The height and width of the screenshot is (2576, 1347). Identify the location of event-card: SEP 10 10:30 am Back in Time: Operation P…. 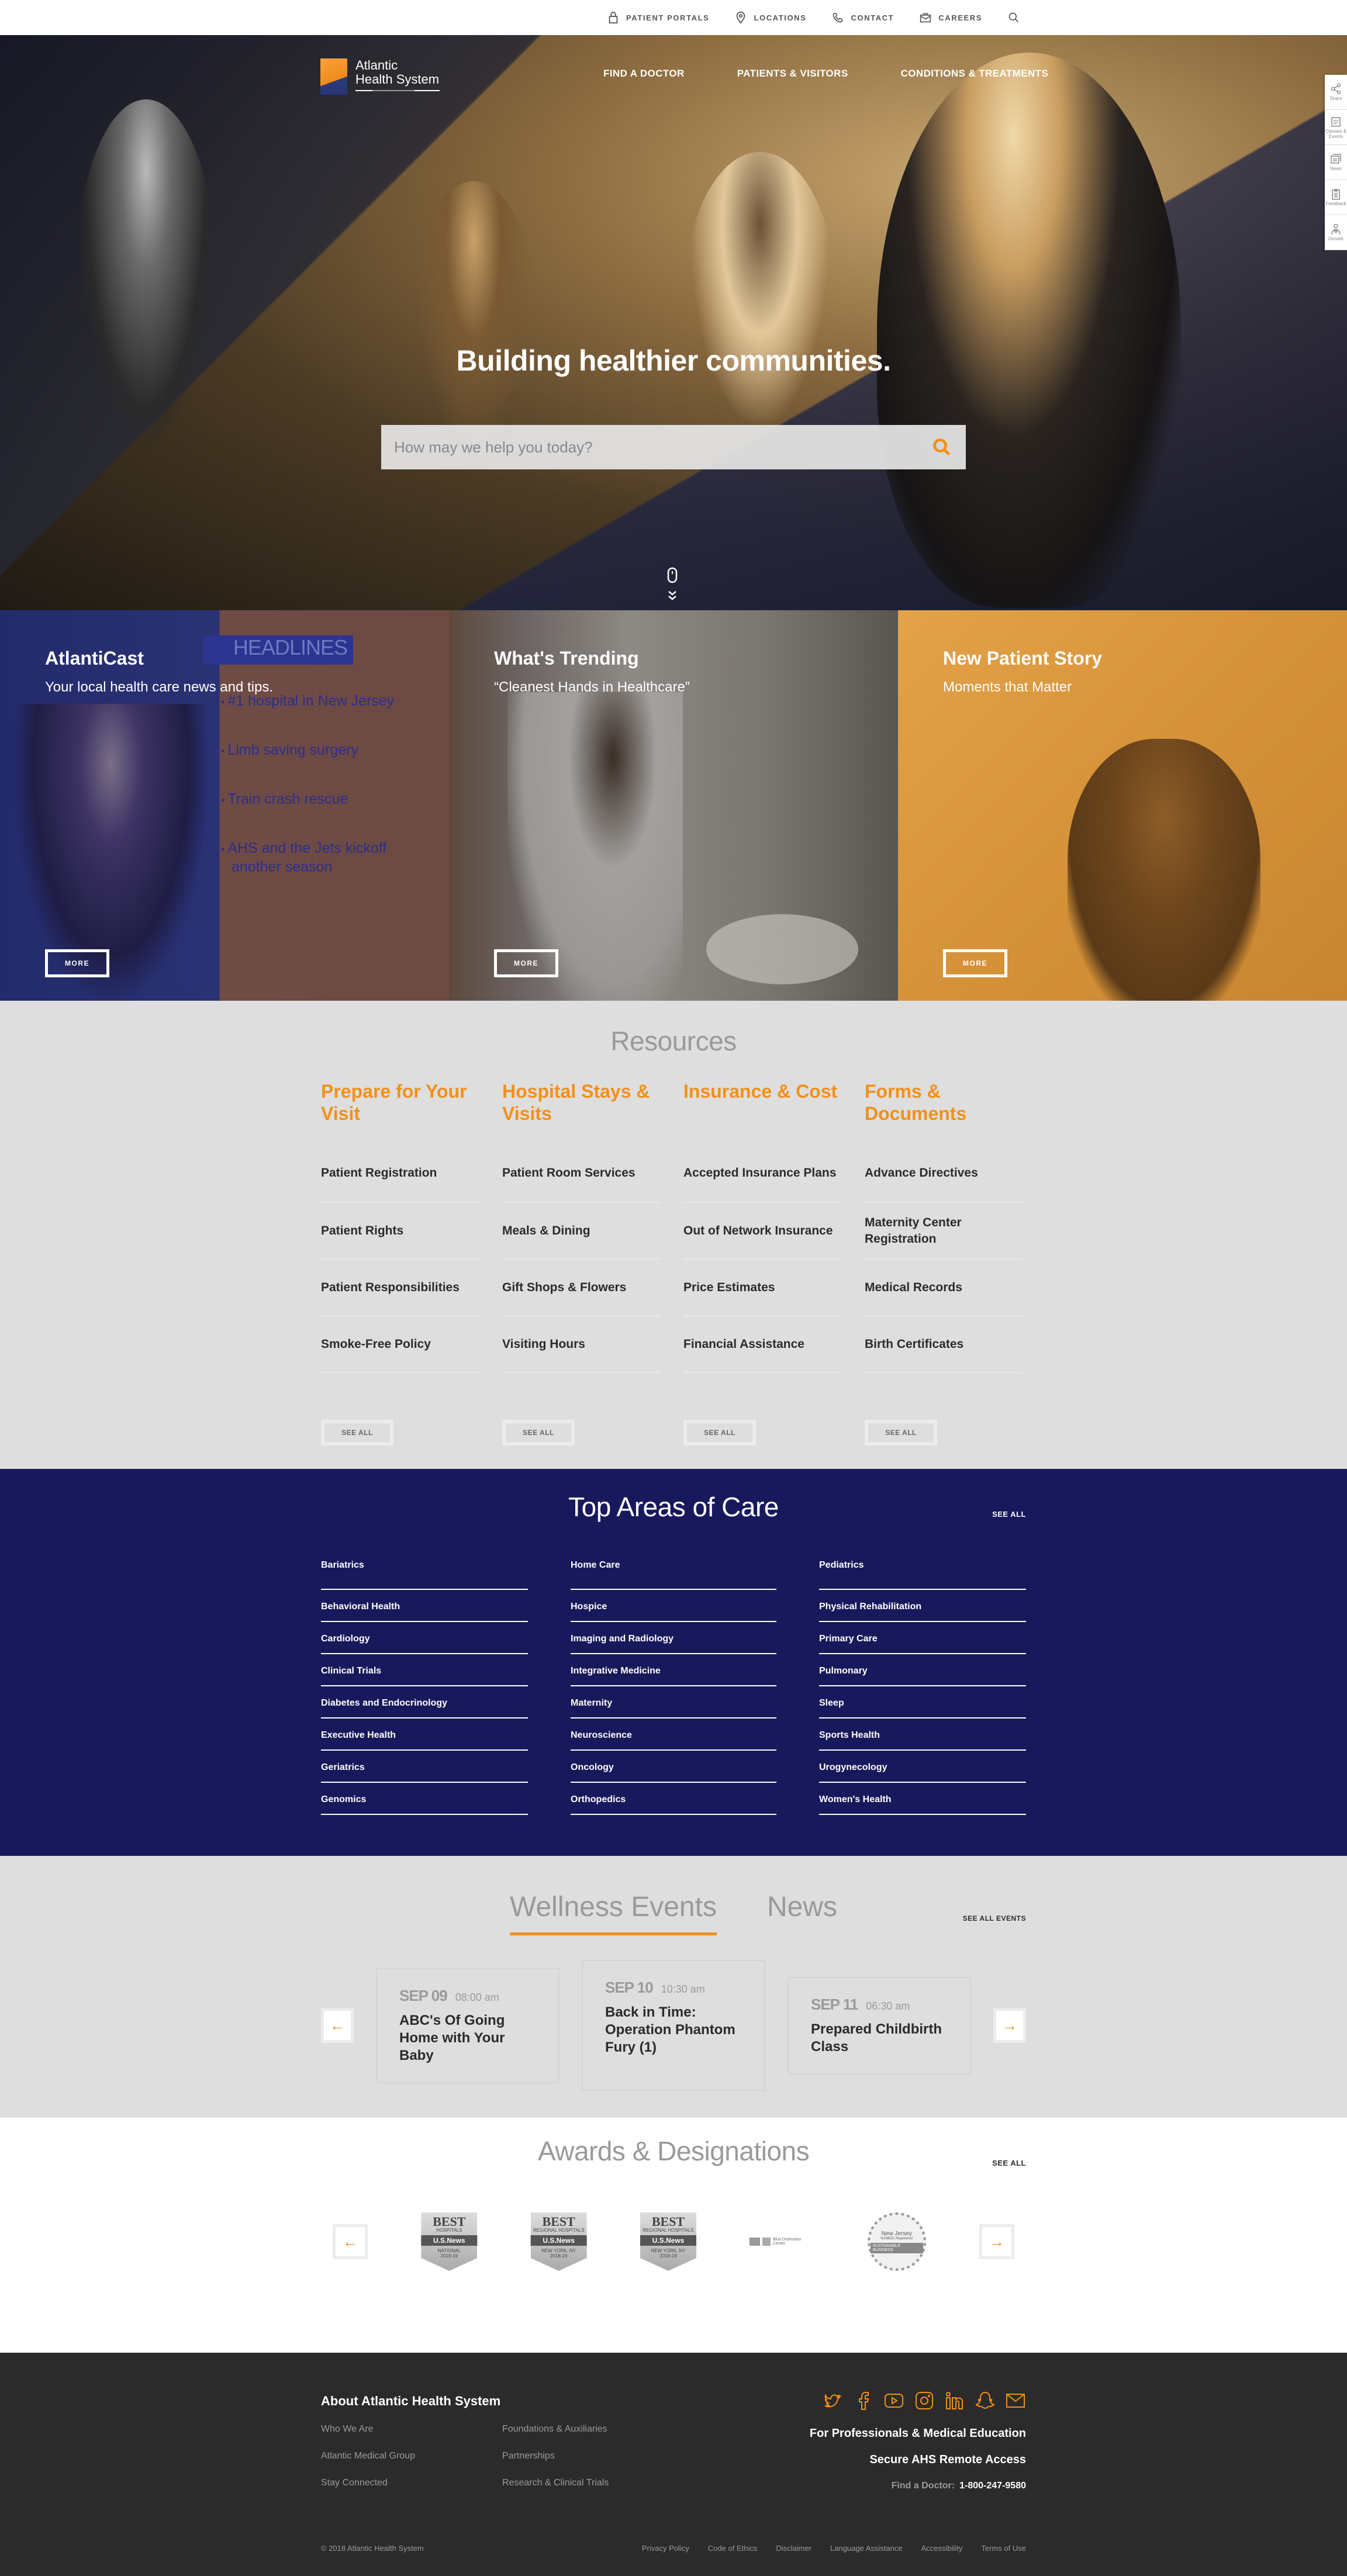
(673, 2025).